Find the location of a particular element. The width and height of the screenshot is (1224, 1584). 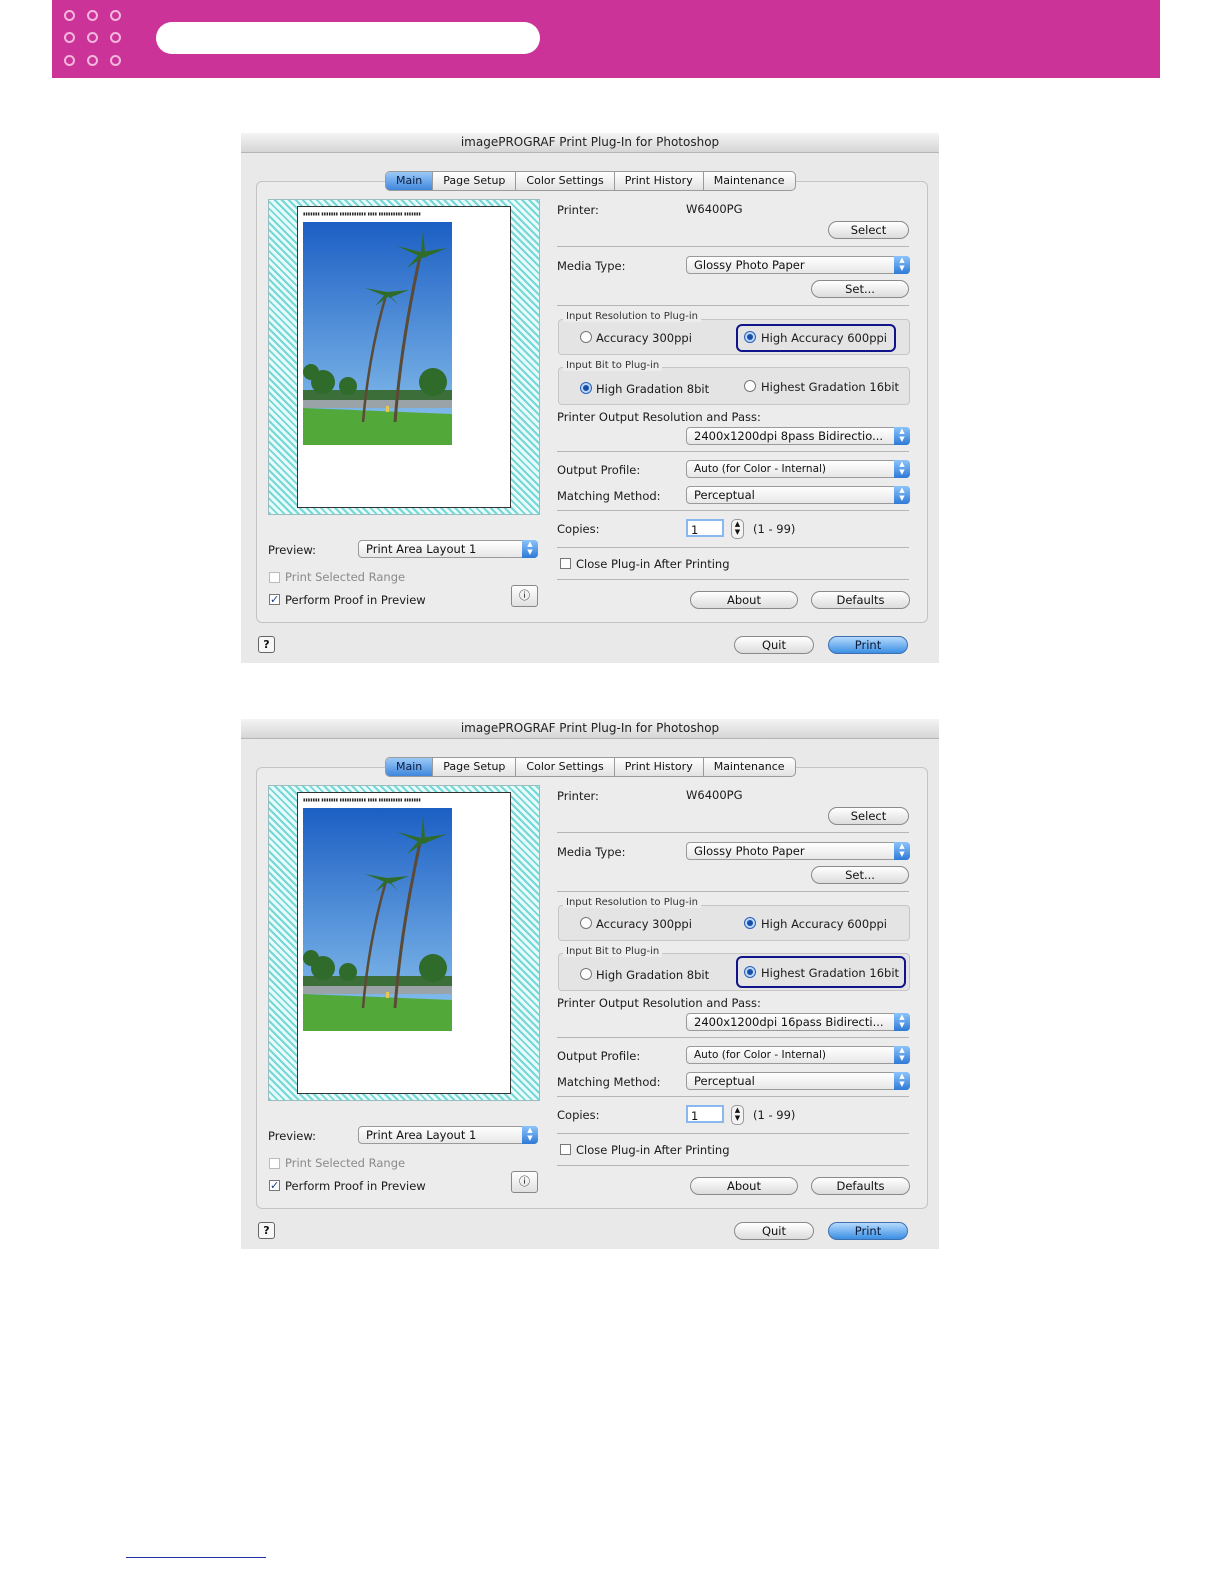

output-resolution-popup: 2400x1200dpi 16pass Bidirecti... ▲ ▼ is located at coordinates (798, 1022).